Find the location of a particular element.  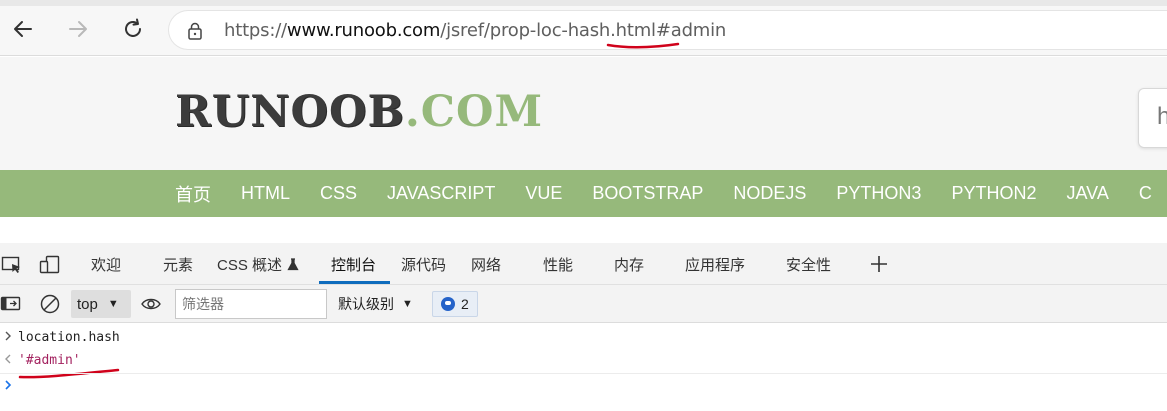

context-select-value: top is located at coordinates (87, 304).